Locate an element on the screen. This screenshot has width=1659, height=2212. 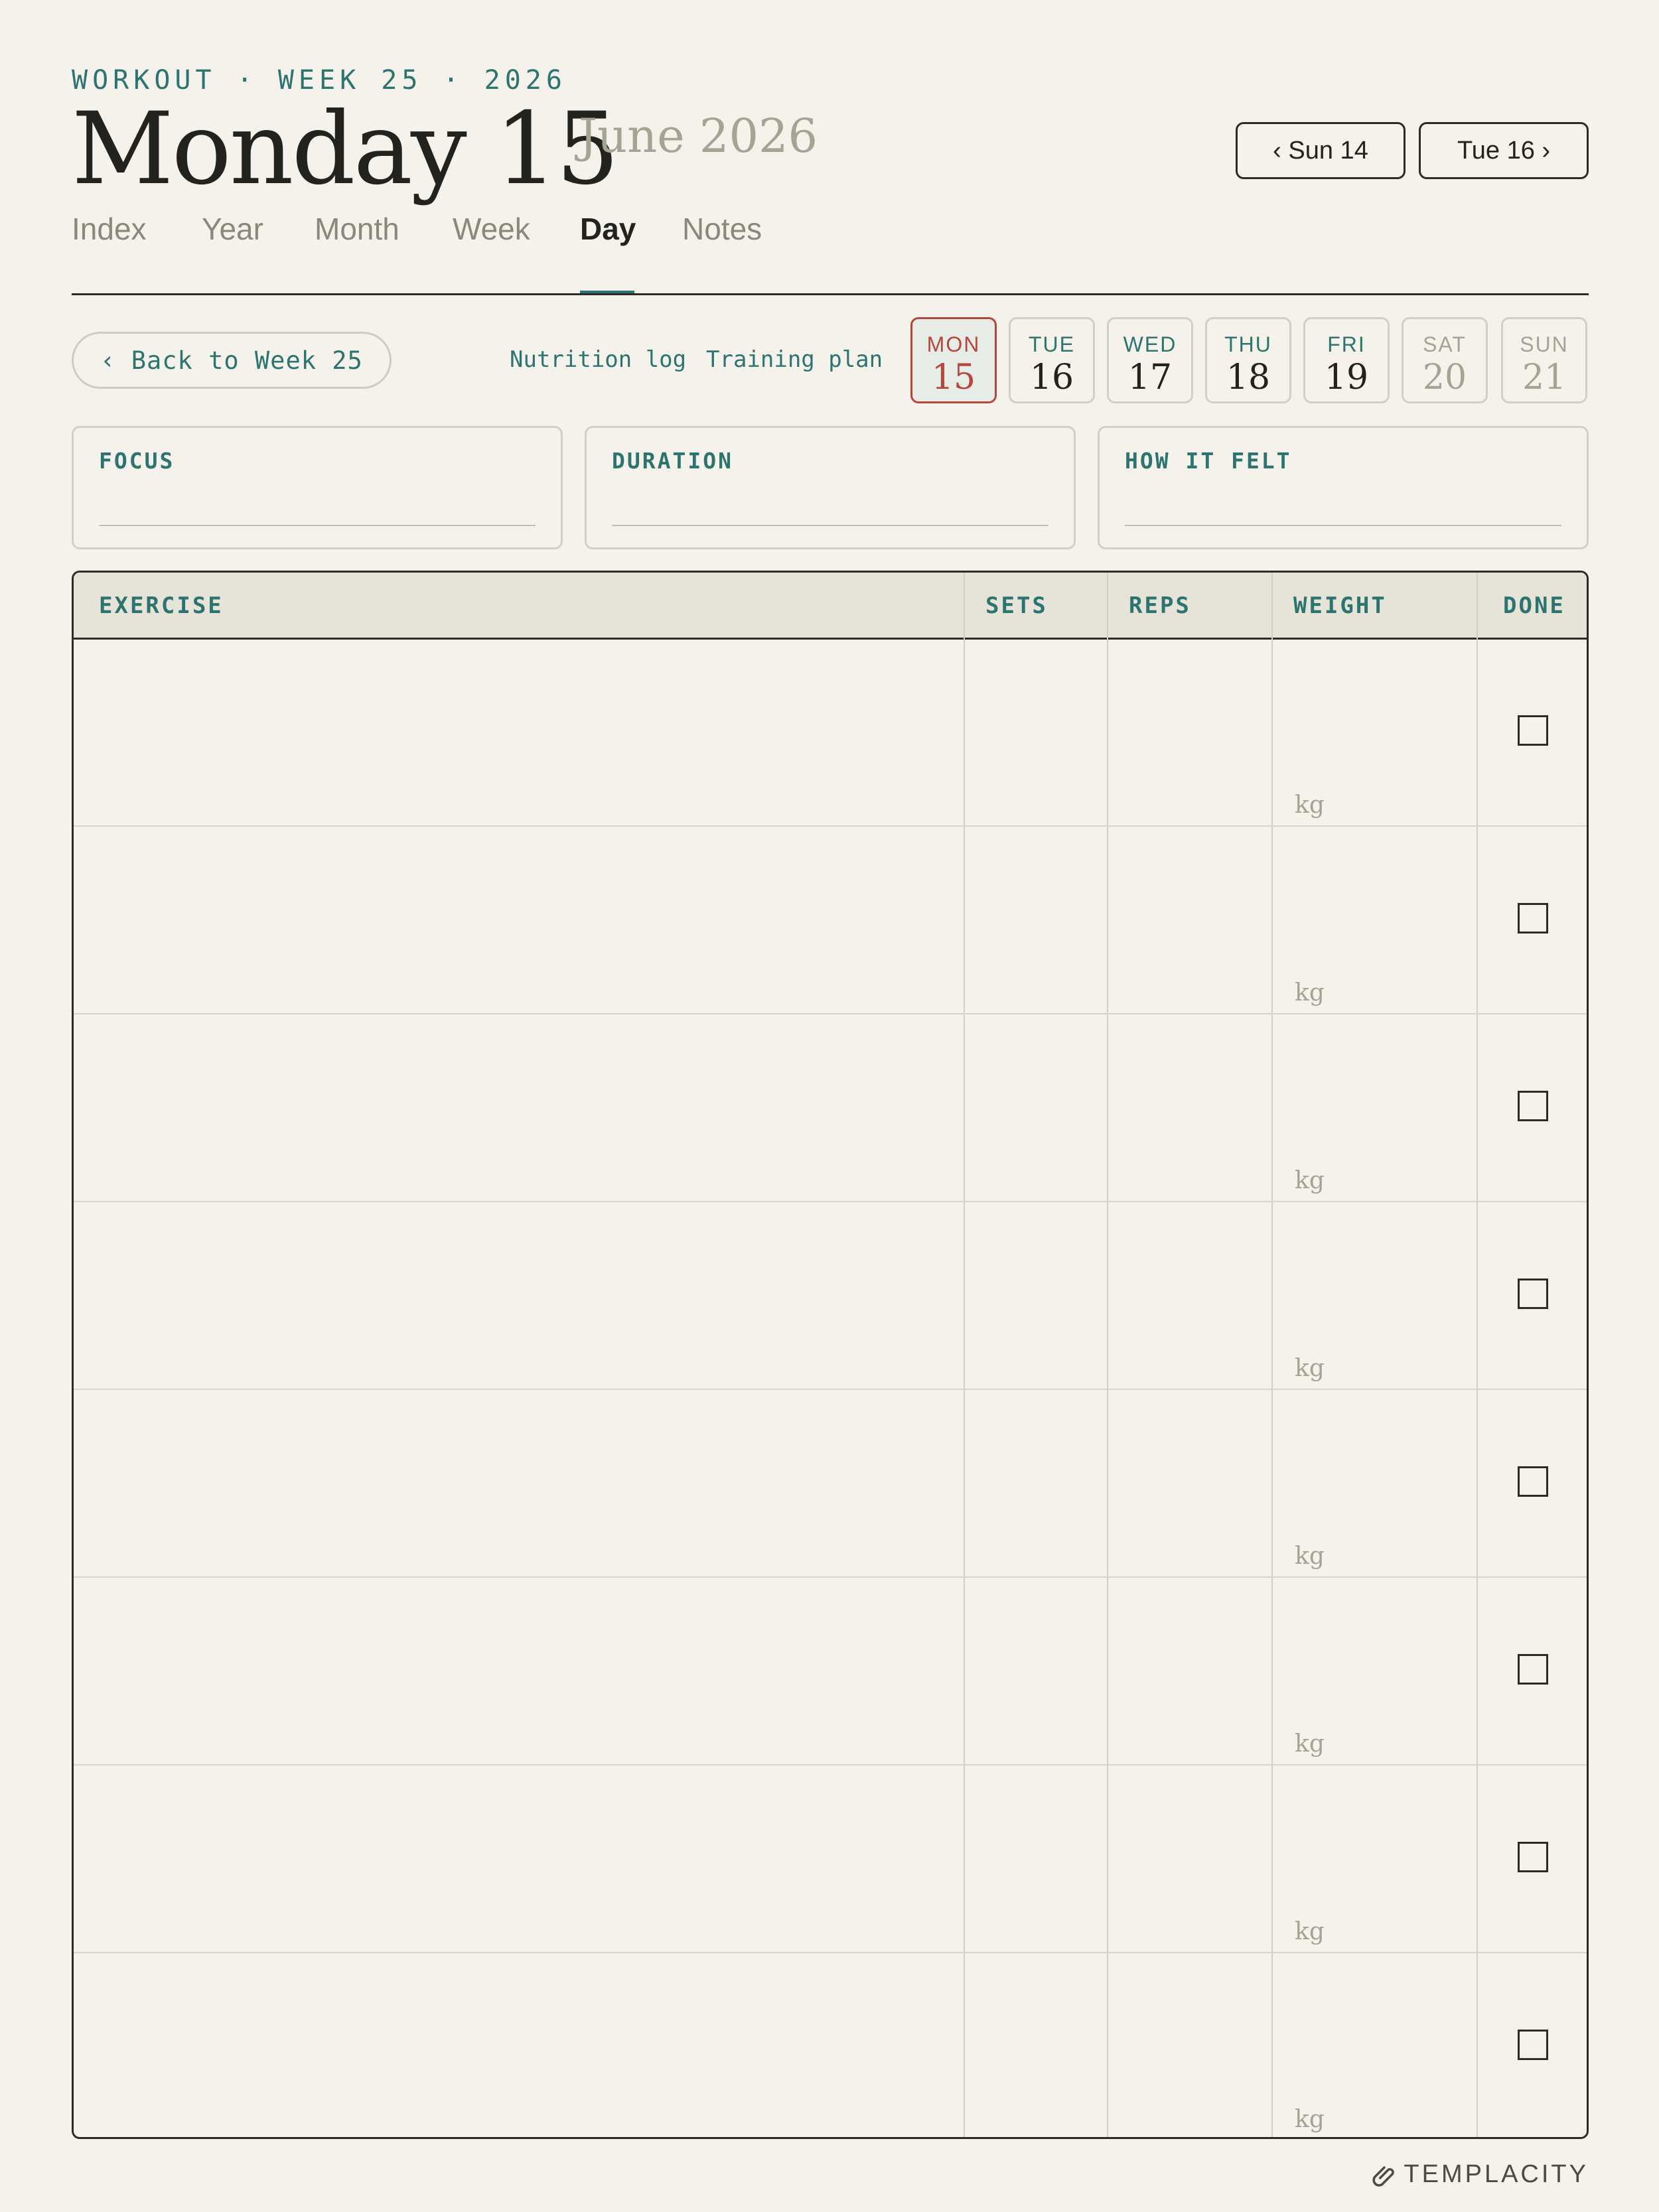
nutrition-log-link: Nutrition log is located at coordinates (598, 359).